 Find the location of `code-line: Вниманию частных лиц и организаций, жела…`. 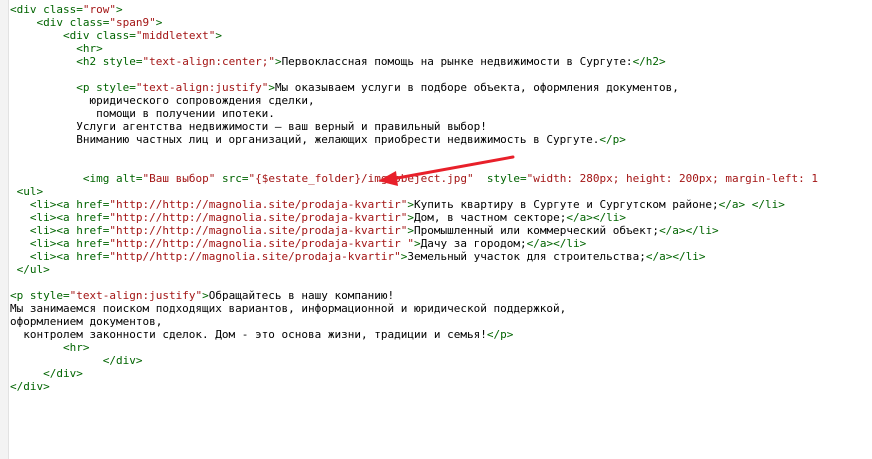

code-line: Вниманию частных лиц и организаций, жела… is located at coordinates (318, 139).